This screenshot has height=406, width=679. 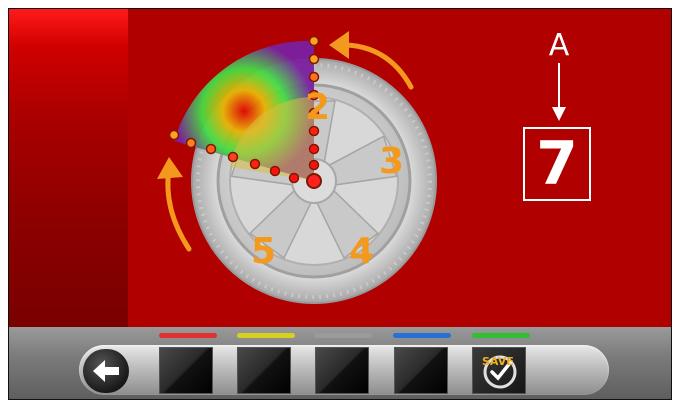 What do you see at coordinates (178, 209) in the screenshot?
I see `rotate-arrow-left` at bounding box center [178, 209].